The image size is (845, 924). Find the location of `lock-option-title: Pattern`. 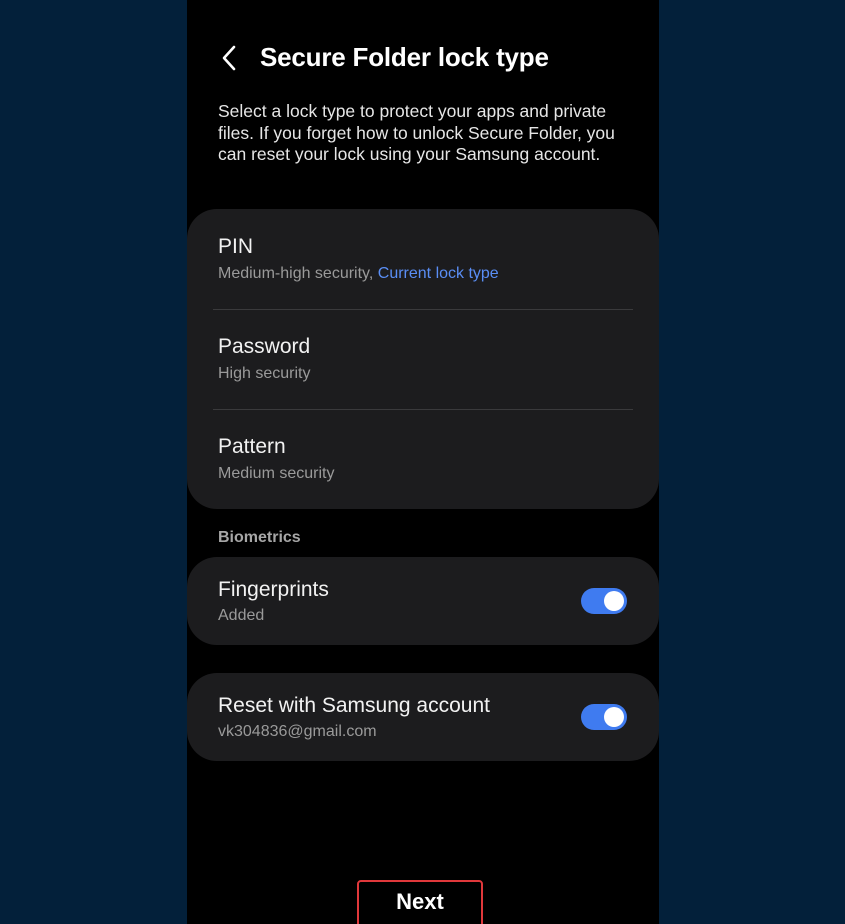

lock-option-title: Pattern is located at coordinates (252, 446).